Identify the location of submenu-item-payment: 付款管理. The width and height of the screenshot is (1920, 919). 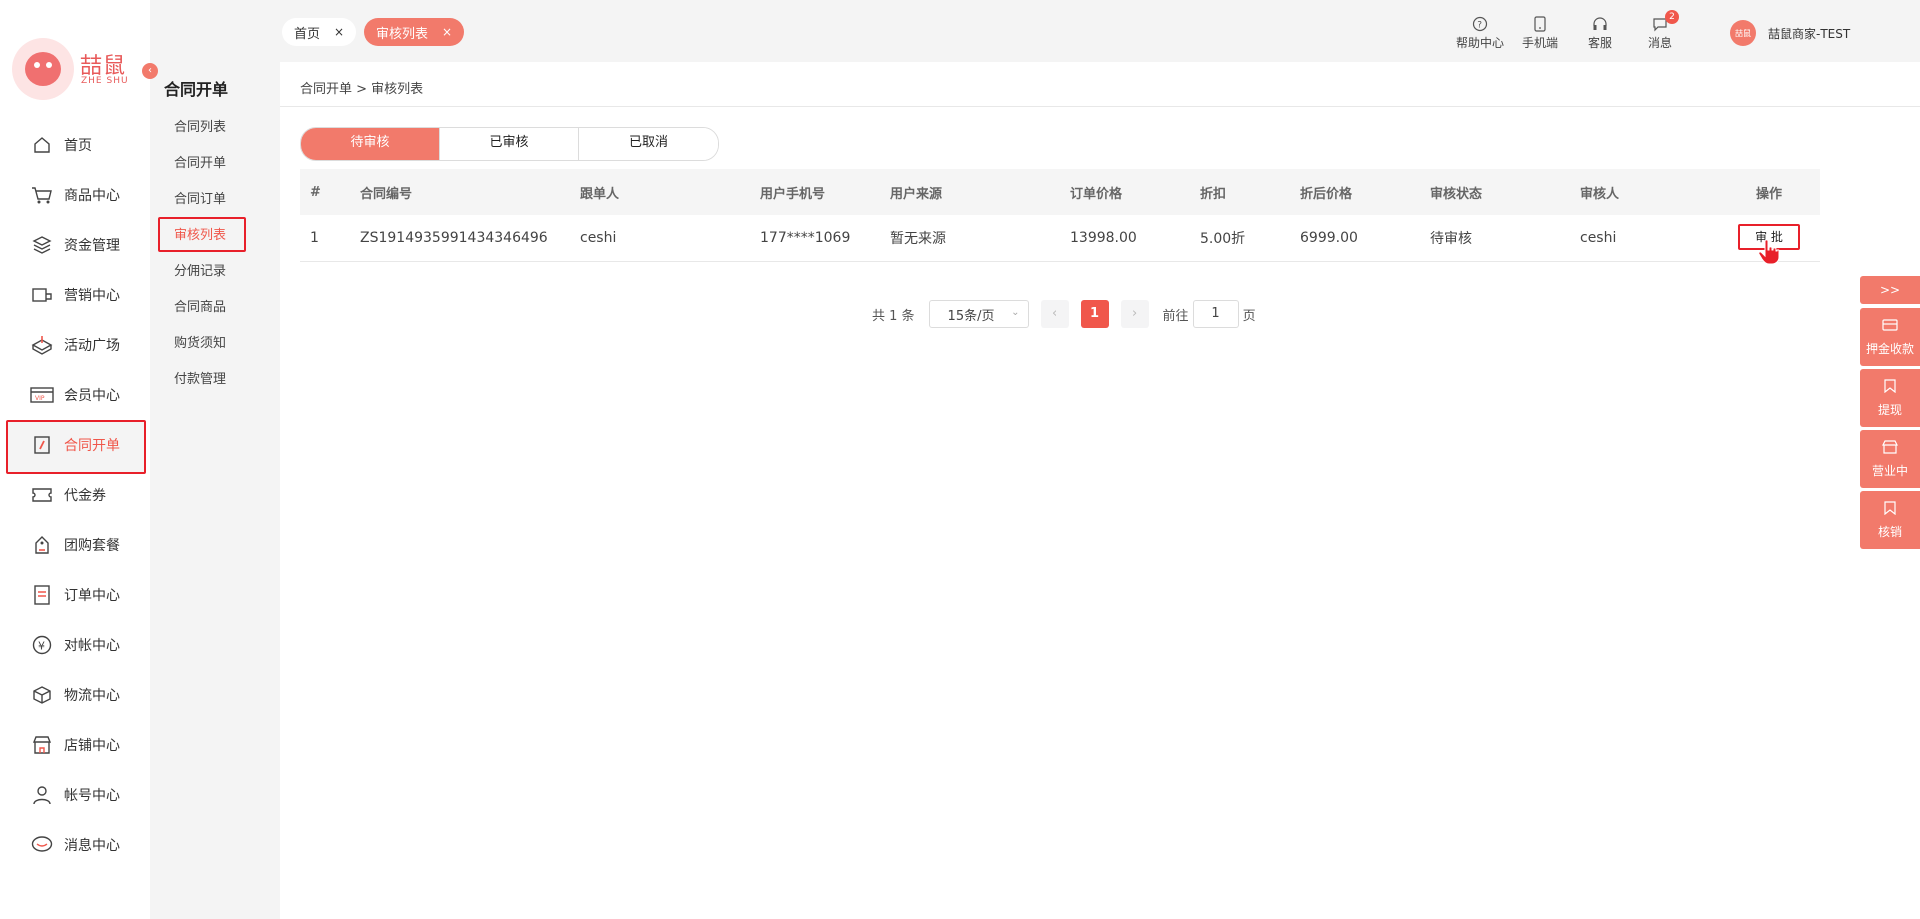
(200, 377).